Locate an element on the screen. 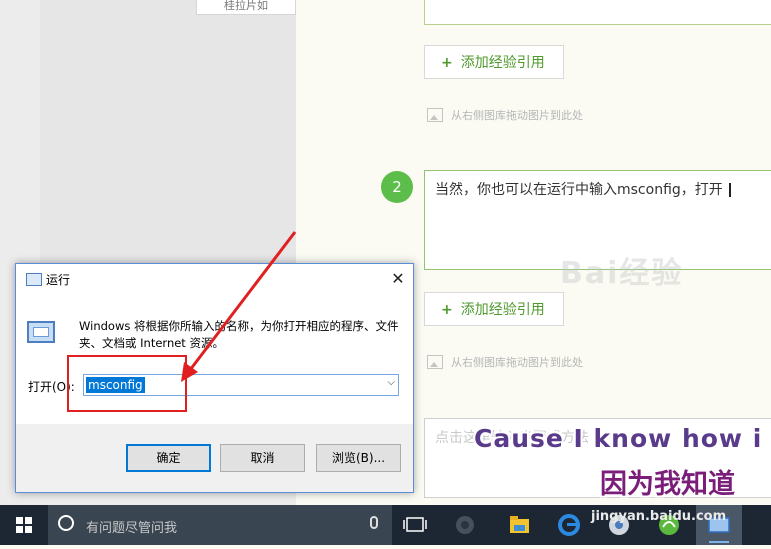 The height and width of the screenshot is (549, 771). subtitle-english: Cause I know how i is located at coordinates (618, 438).